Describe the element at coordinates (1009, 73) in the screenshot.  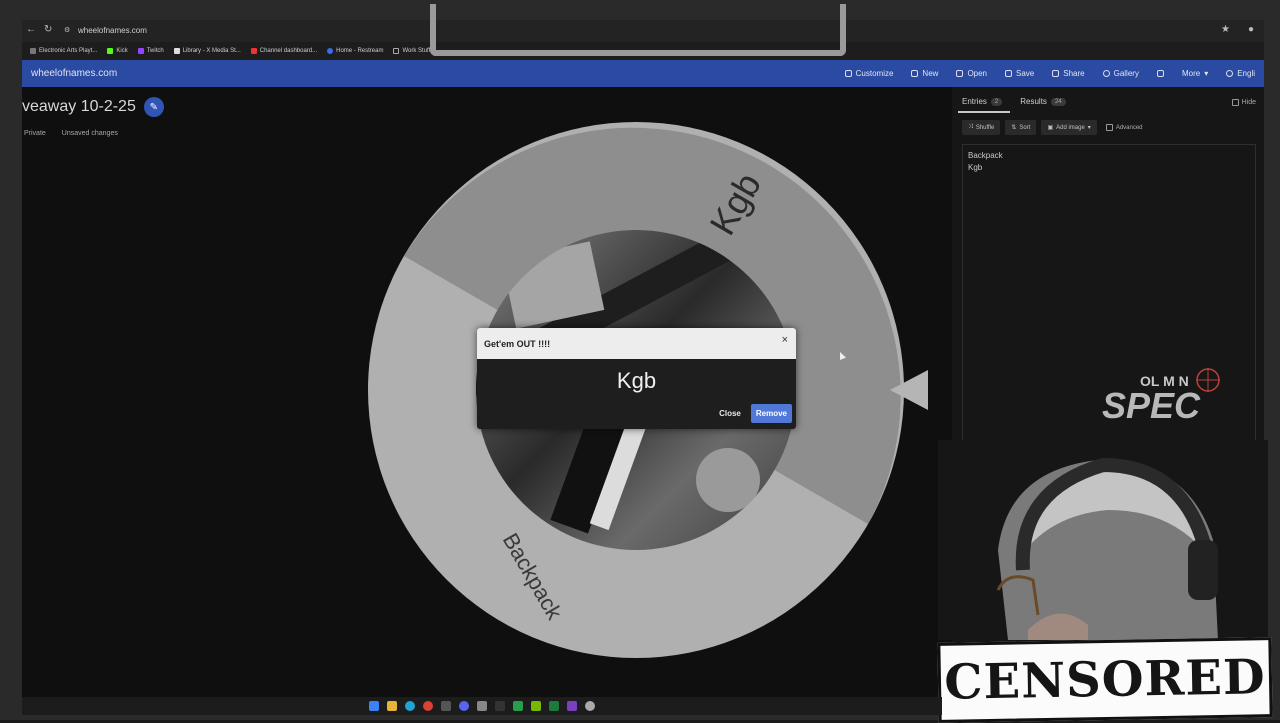
I see `save-icon` at that location.